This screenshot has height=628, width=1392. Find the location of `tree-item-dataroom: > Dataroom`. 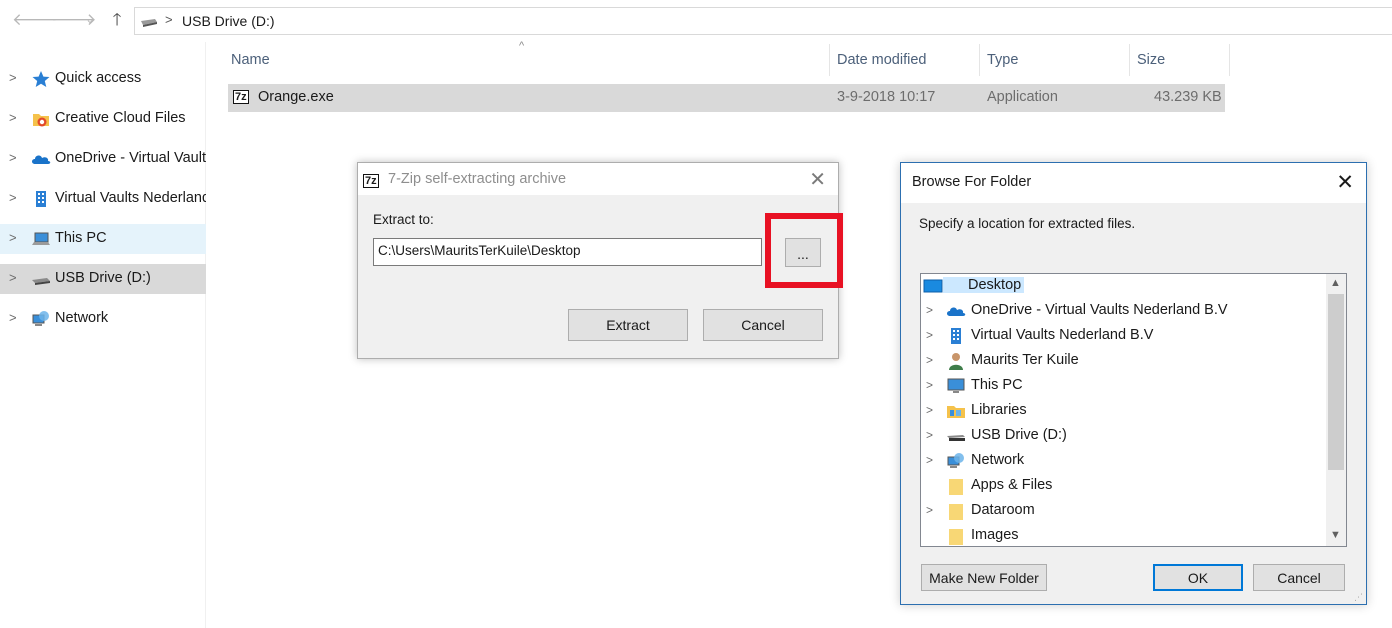

tree-item-dataroom: > Dataroom is located at coordinates (1124, 511).